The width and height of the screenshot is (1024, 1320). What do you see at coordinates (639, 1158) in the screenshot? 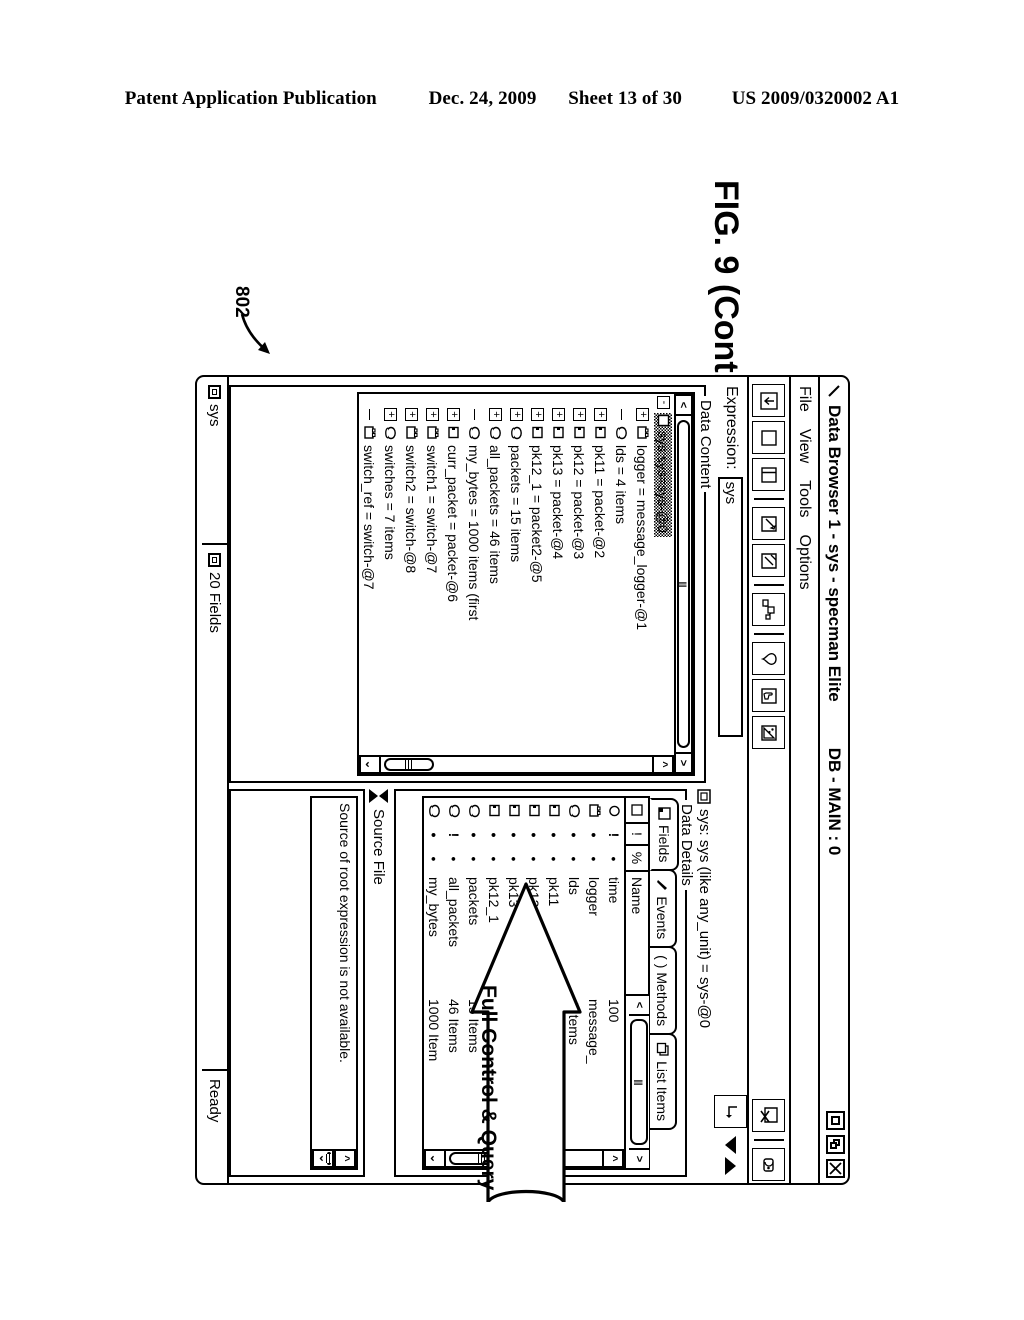
I see `value-hscroll-right: >` at bounding box center [639, 1158].